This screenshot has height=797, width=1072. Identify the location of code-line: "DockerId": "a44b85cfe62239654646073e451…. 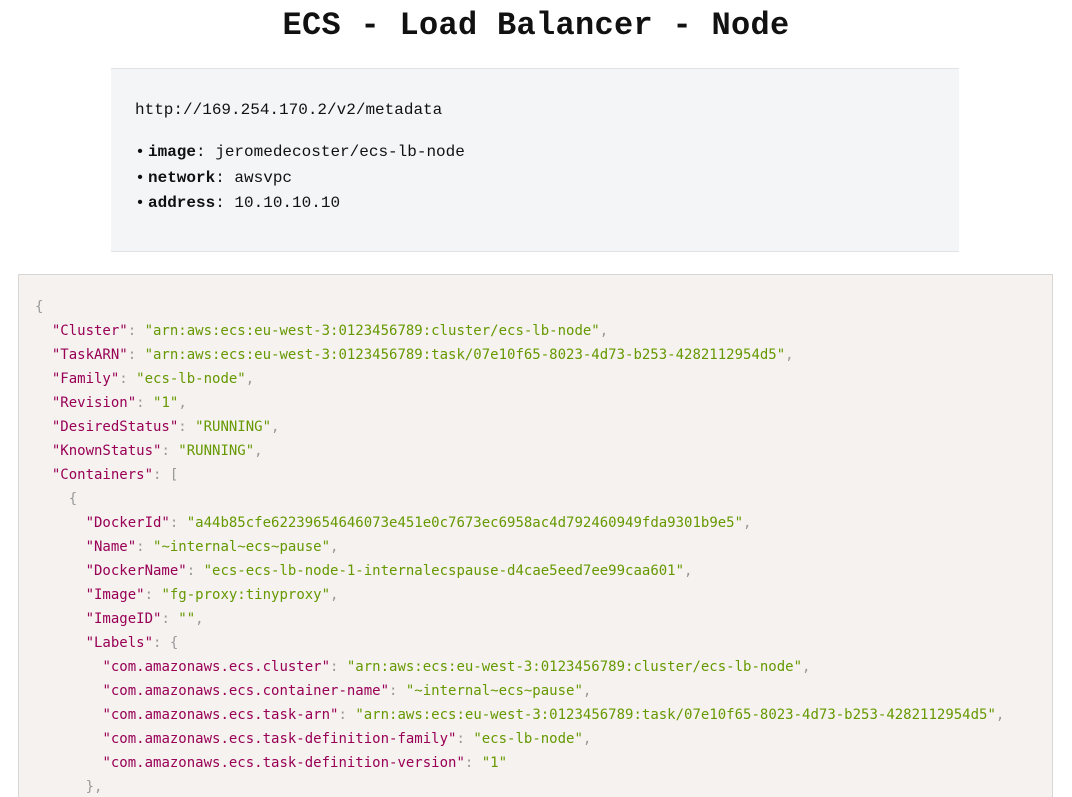
(519, 523).